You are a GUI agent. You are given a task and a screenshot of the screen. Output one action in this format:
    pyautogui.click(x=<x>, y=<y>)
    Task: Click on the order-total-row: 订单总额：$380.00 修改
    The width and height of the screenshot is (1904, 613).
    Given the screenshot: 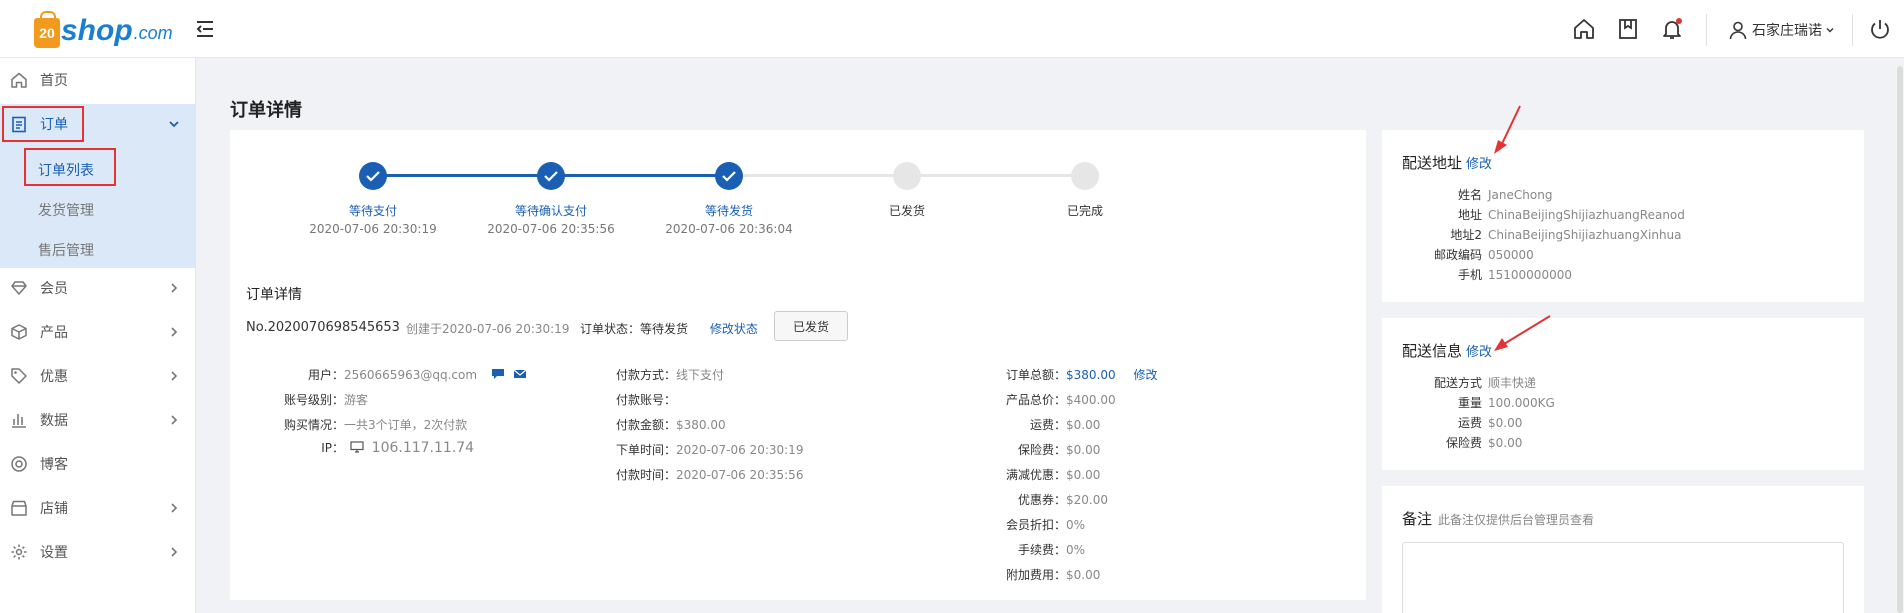 What is the action you would take?
    pyautogui.click(x=1073, y=374)
    